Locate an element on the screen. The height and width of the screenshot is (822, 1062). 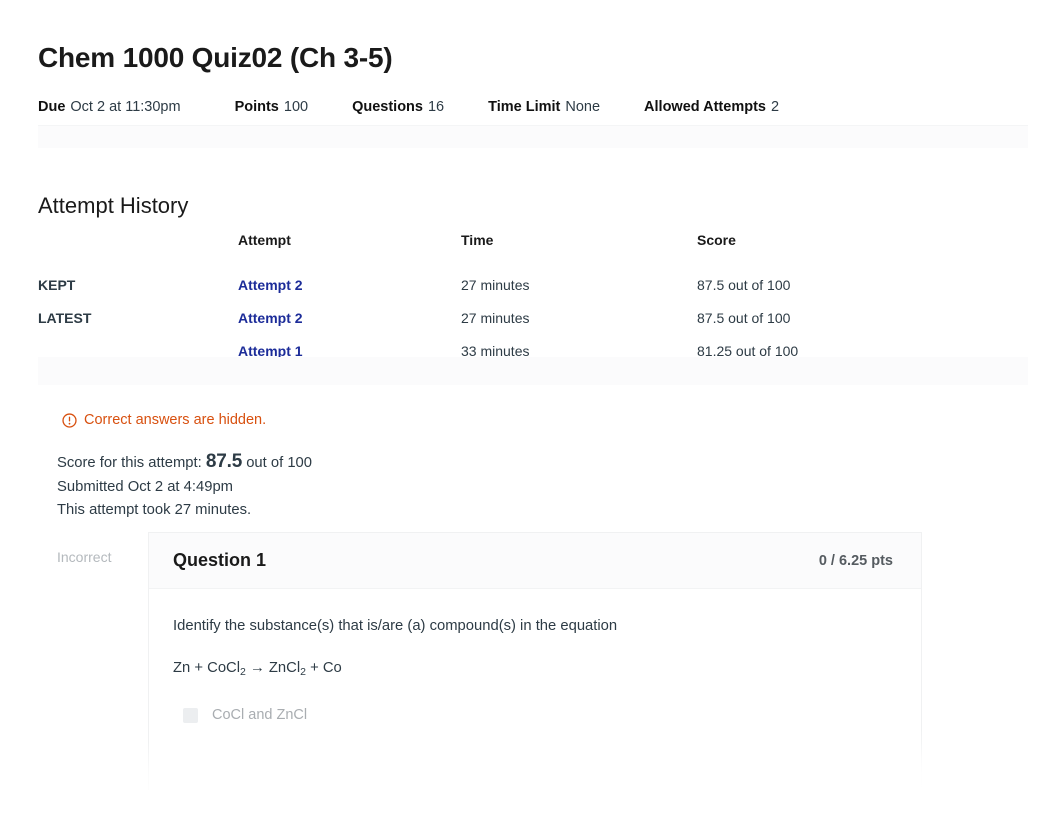
meta-due-value: Oct 2 at 11:30pm is located at coordinates (125, 107).